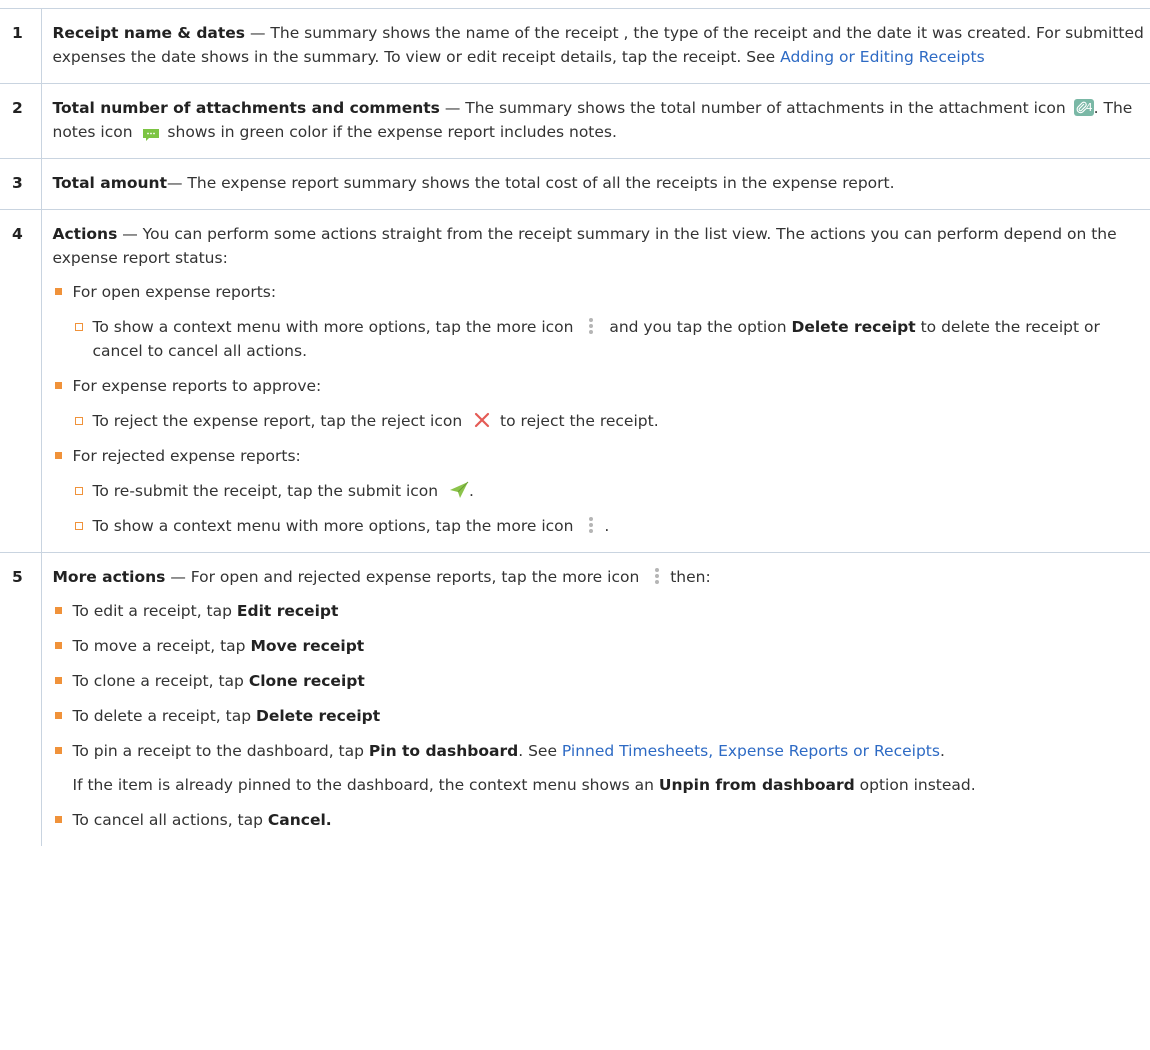 Image resolution: width=1150 pixels, height=1050 pixels. I want to click on row-number: 3, so click(21, 184).